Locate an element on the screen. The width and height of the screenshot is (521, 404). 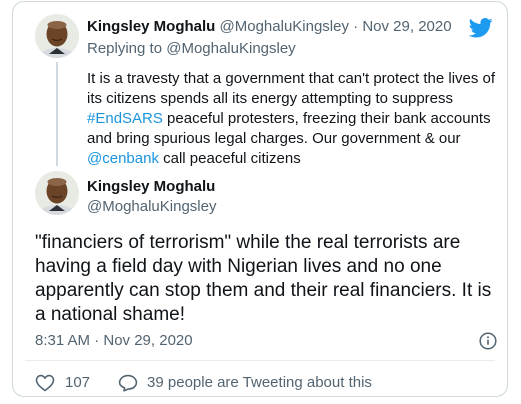
parent-author-avatar is located at coordinates (57, 36).